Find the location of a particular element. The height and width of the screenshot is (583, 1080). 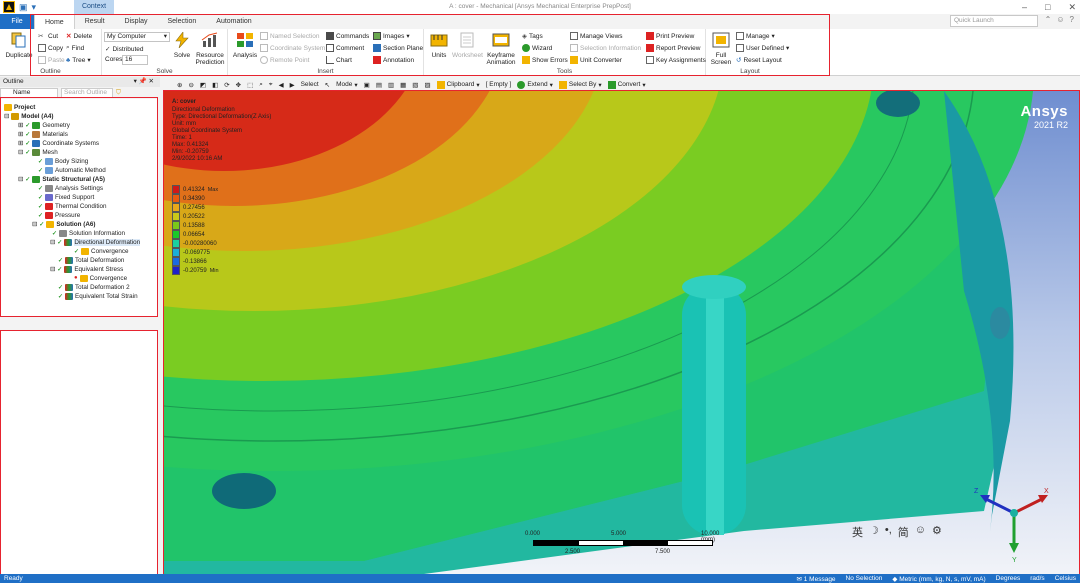

tree-node-directional-deformation: ⊟ ✓ Directional Deformation is located at coordinates (95, 242).